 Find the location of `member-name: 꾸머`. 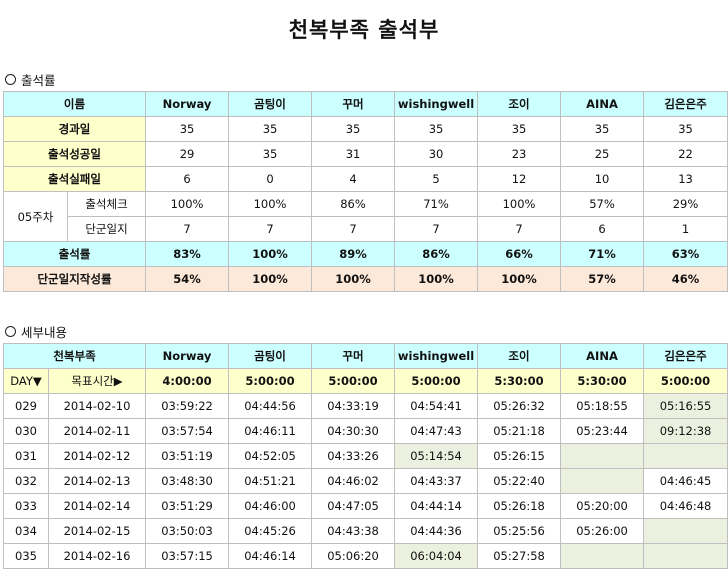

member-name: 꾸머 is located at coordinates (353, 356).